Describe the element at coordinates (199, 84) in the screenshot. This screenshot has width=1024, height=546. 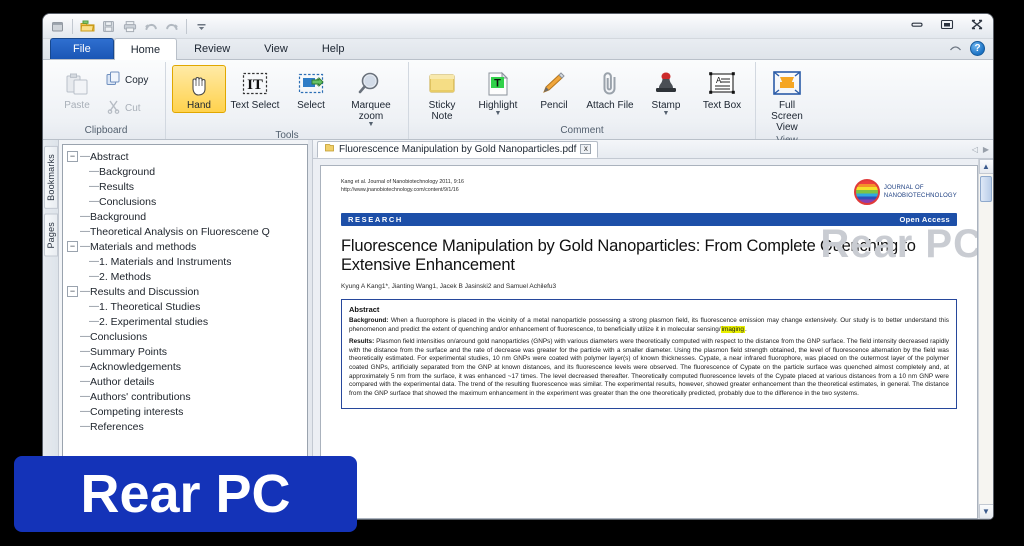
I see `hand-icon` at that location.